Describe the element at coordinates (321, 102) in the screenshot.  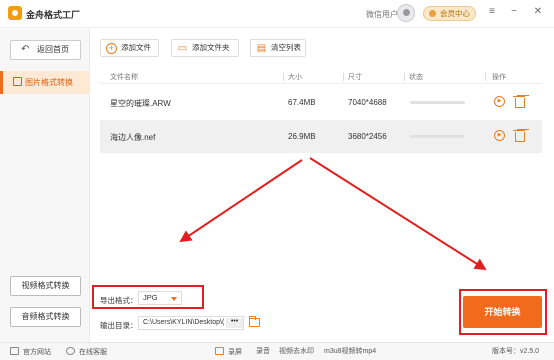
I see `table-row: 星空的璀璨.ARW 67.4MB 7040*4688 ▶` at that location.